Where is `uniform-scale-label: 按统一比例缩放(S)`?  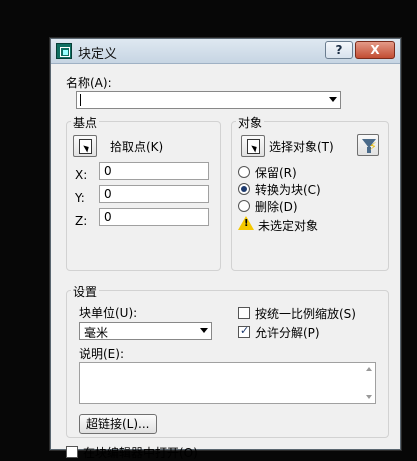
uniform-scale-label: 按统一比例缩放(S) is located at coordinates (305, 313).